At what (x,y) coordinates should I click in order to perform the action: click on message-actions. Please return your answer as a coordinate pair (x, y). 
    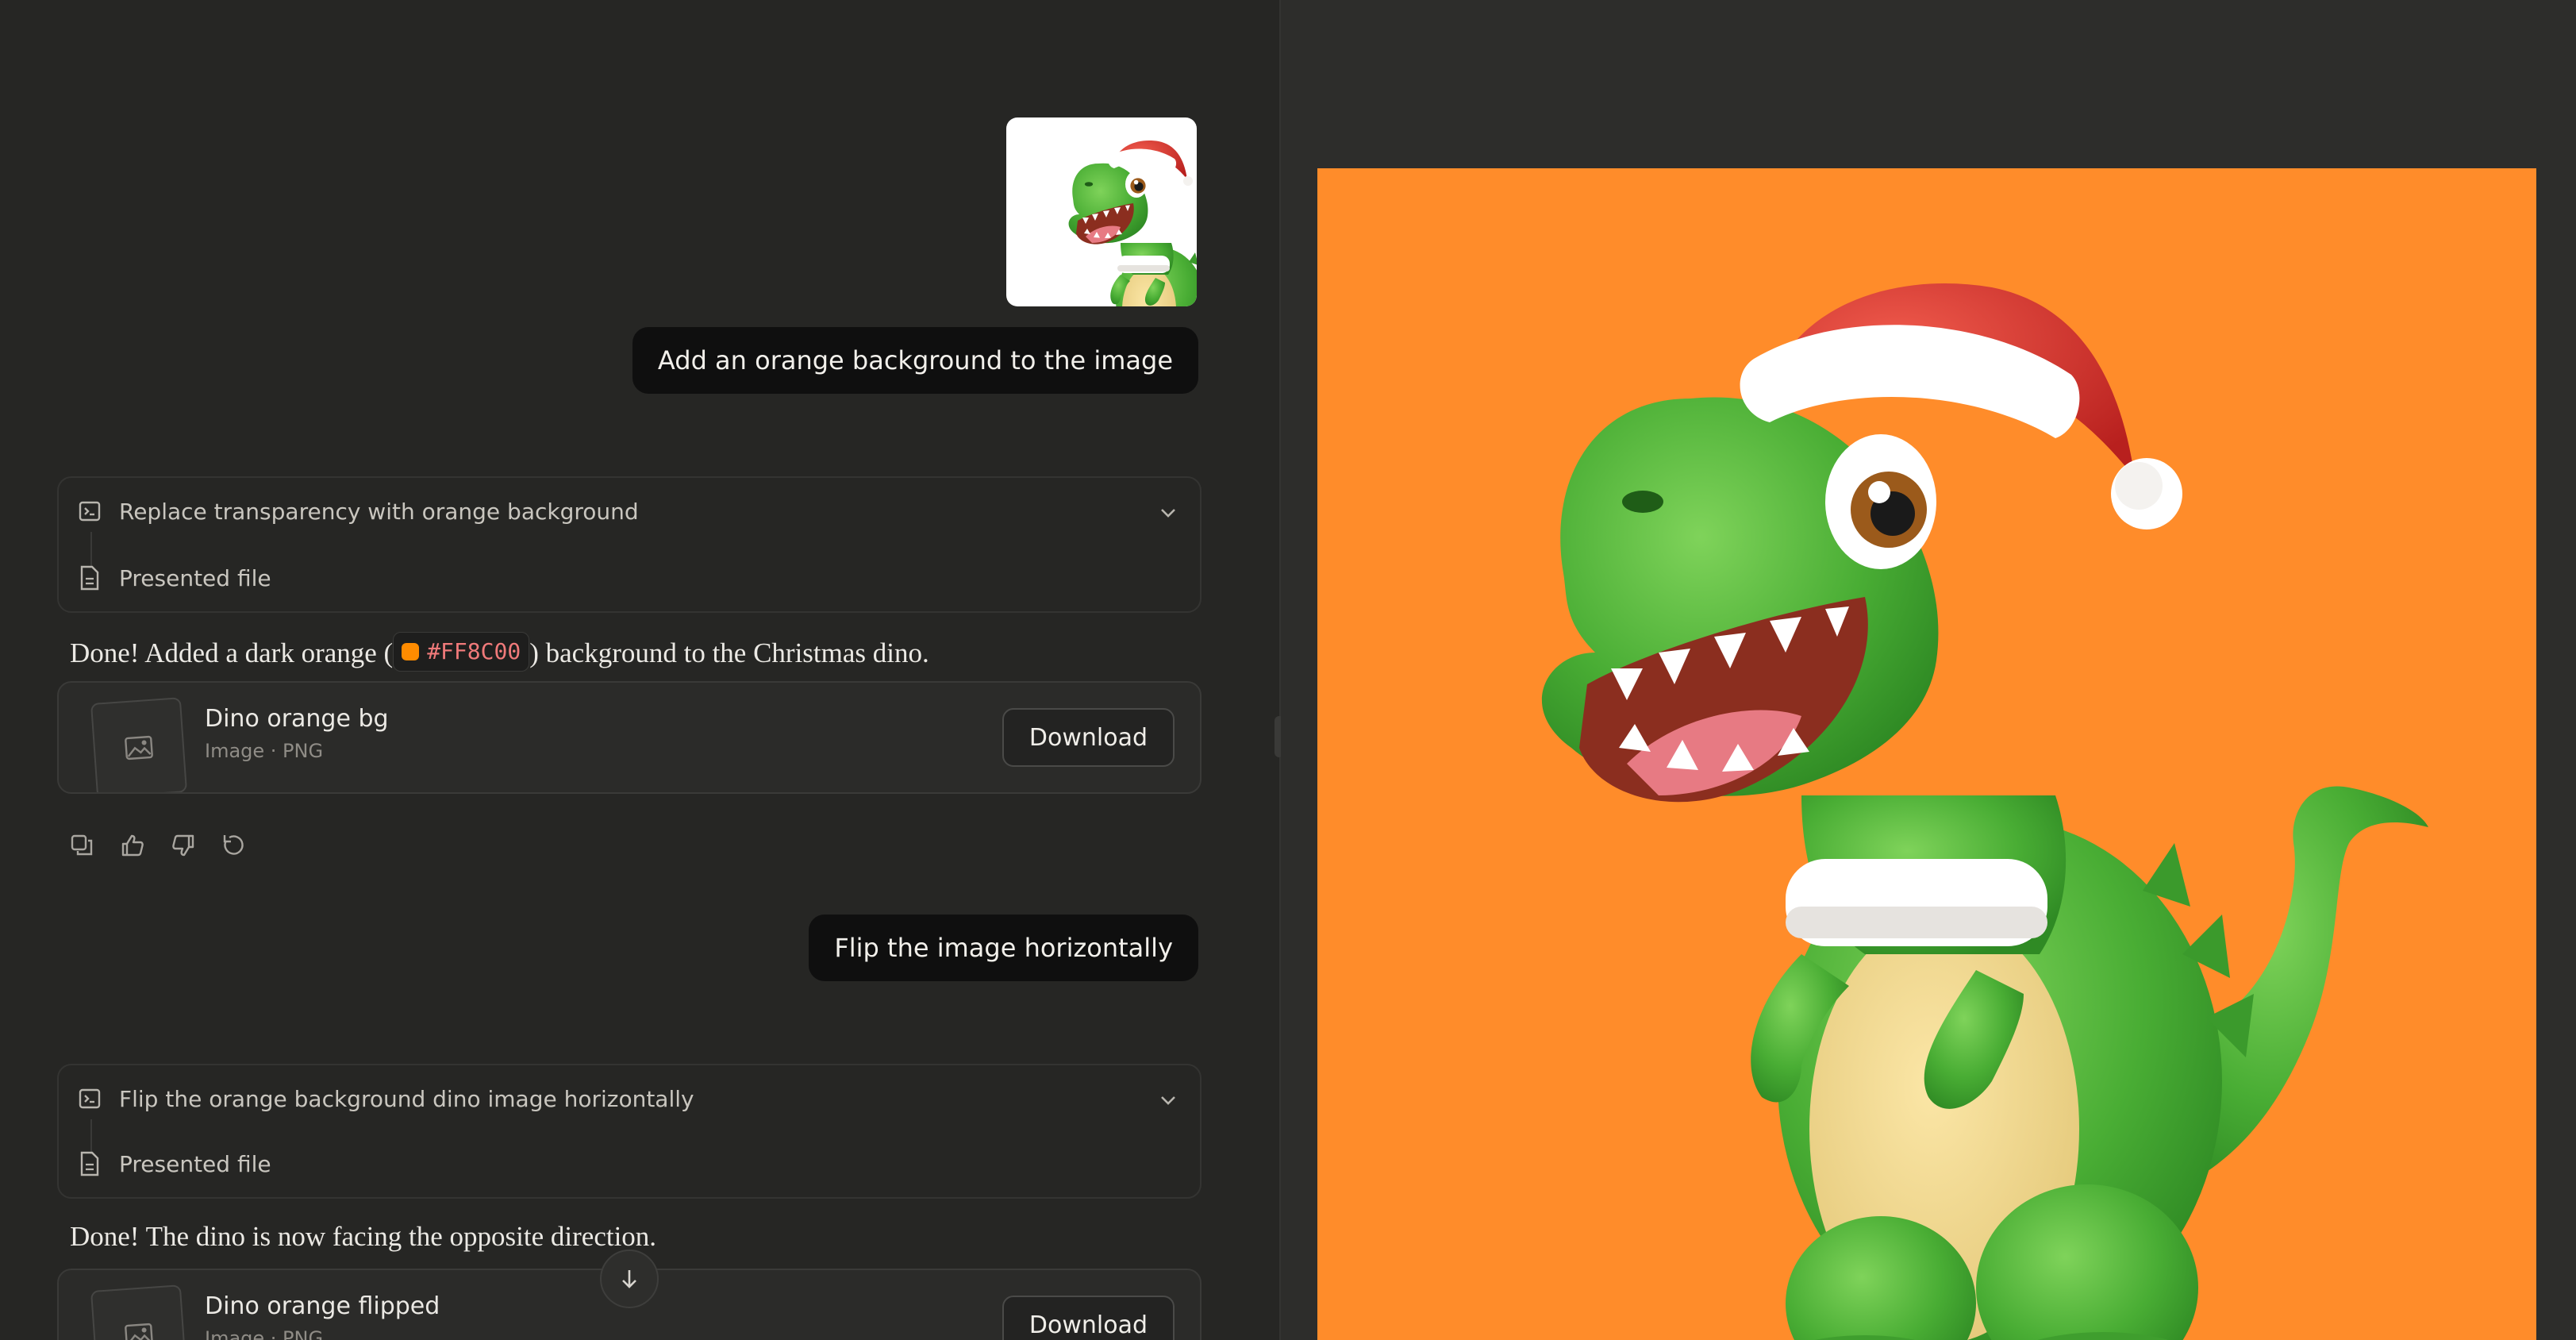
    Looking at the image, I should click on (158, 846).